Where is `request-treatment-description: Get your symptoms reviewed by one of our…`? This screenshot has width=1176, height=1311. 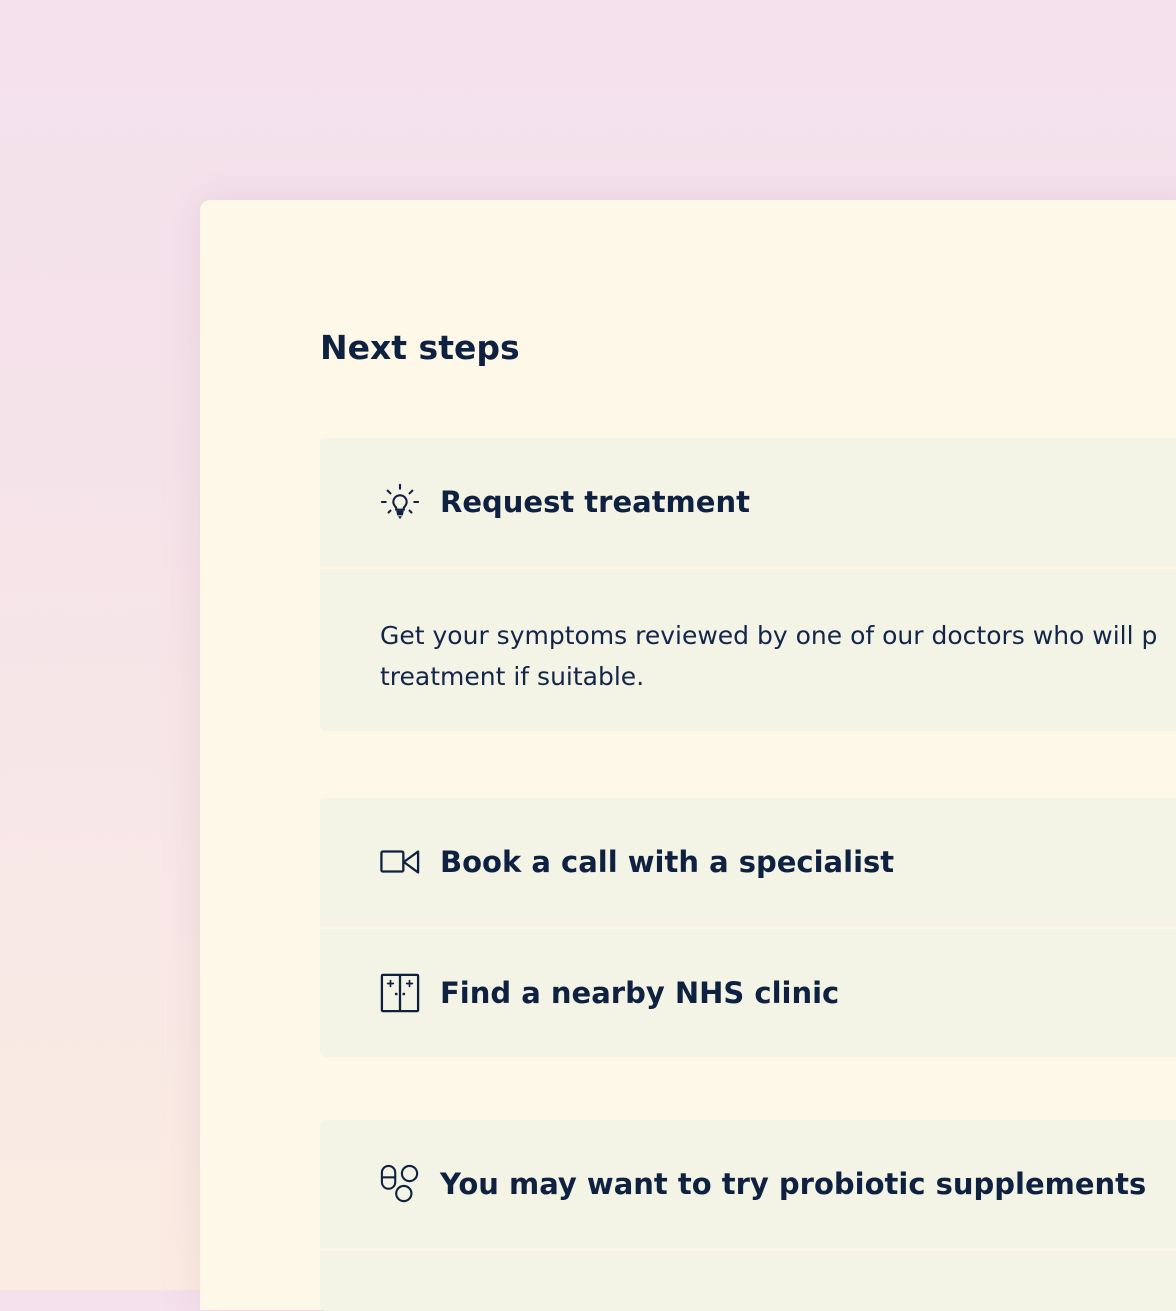 request-treatment-description: Get your symptoms reviewed by one of our… is located at coordinates (748, 650).